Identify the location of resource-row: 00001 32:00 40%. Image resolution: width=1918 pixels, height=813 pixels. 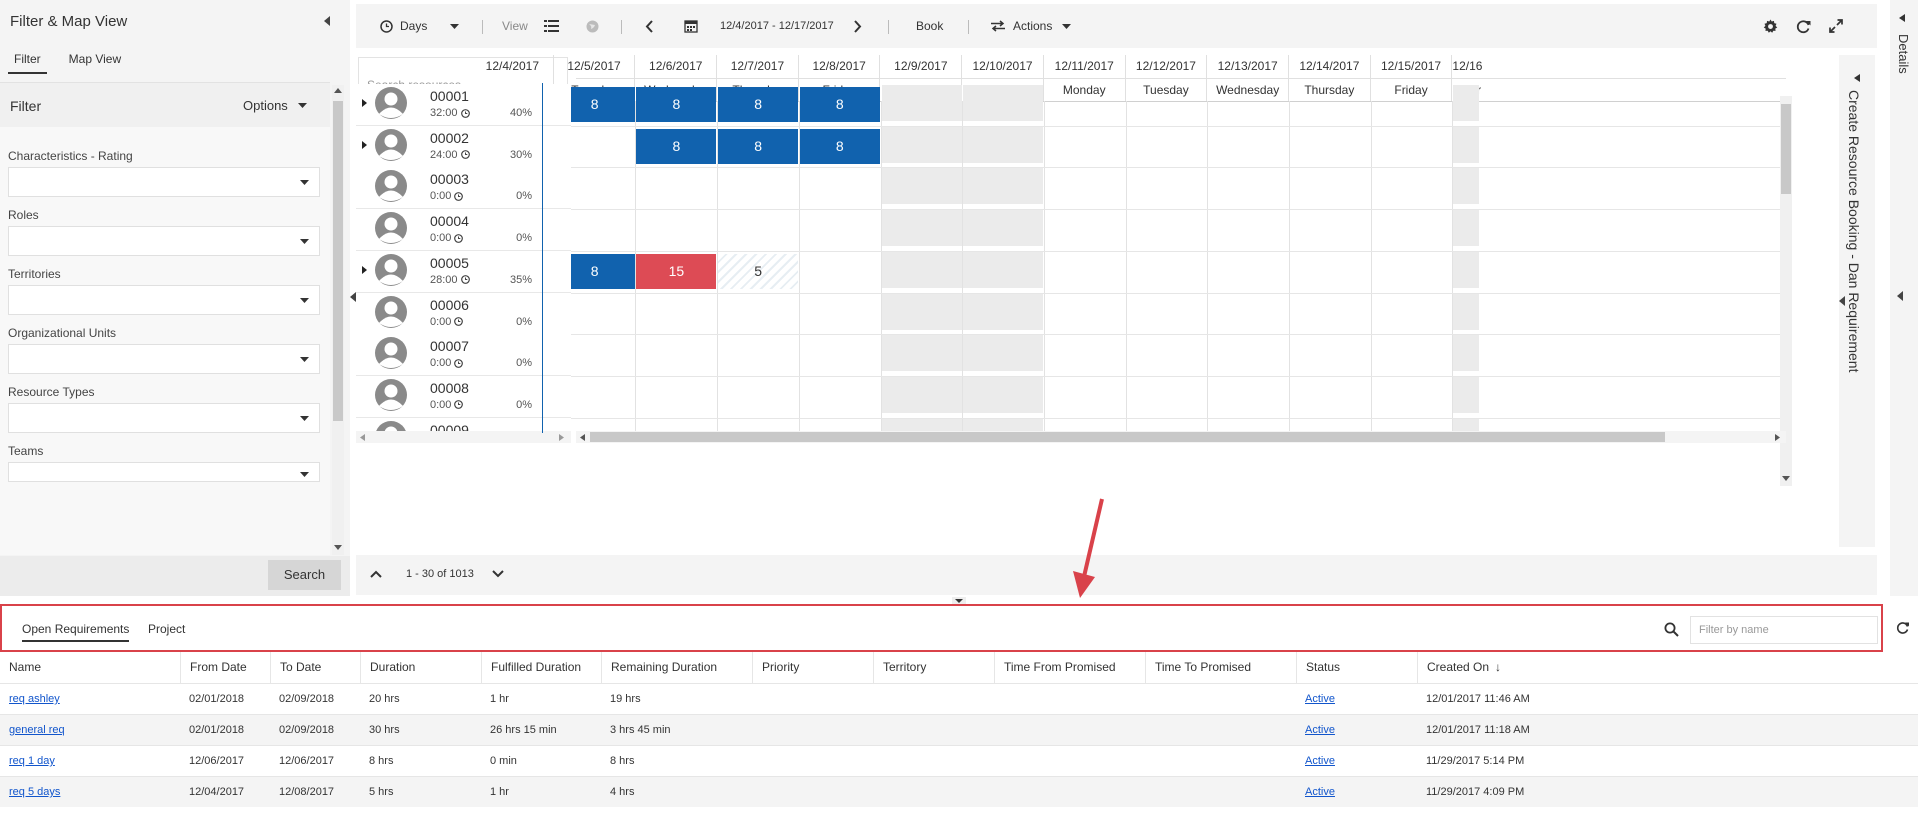
(463, 105).